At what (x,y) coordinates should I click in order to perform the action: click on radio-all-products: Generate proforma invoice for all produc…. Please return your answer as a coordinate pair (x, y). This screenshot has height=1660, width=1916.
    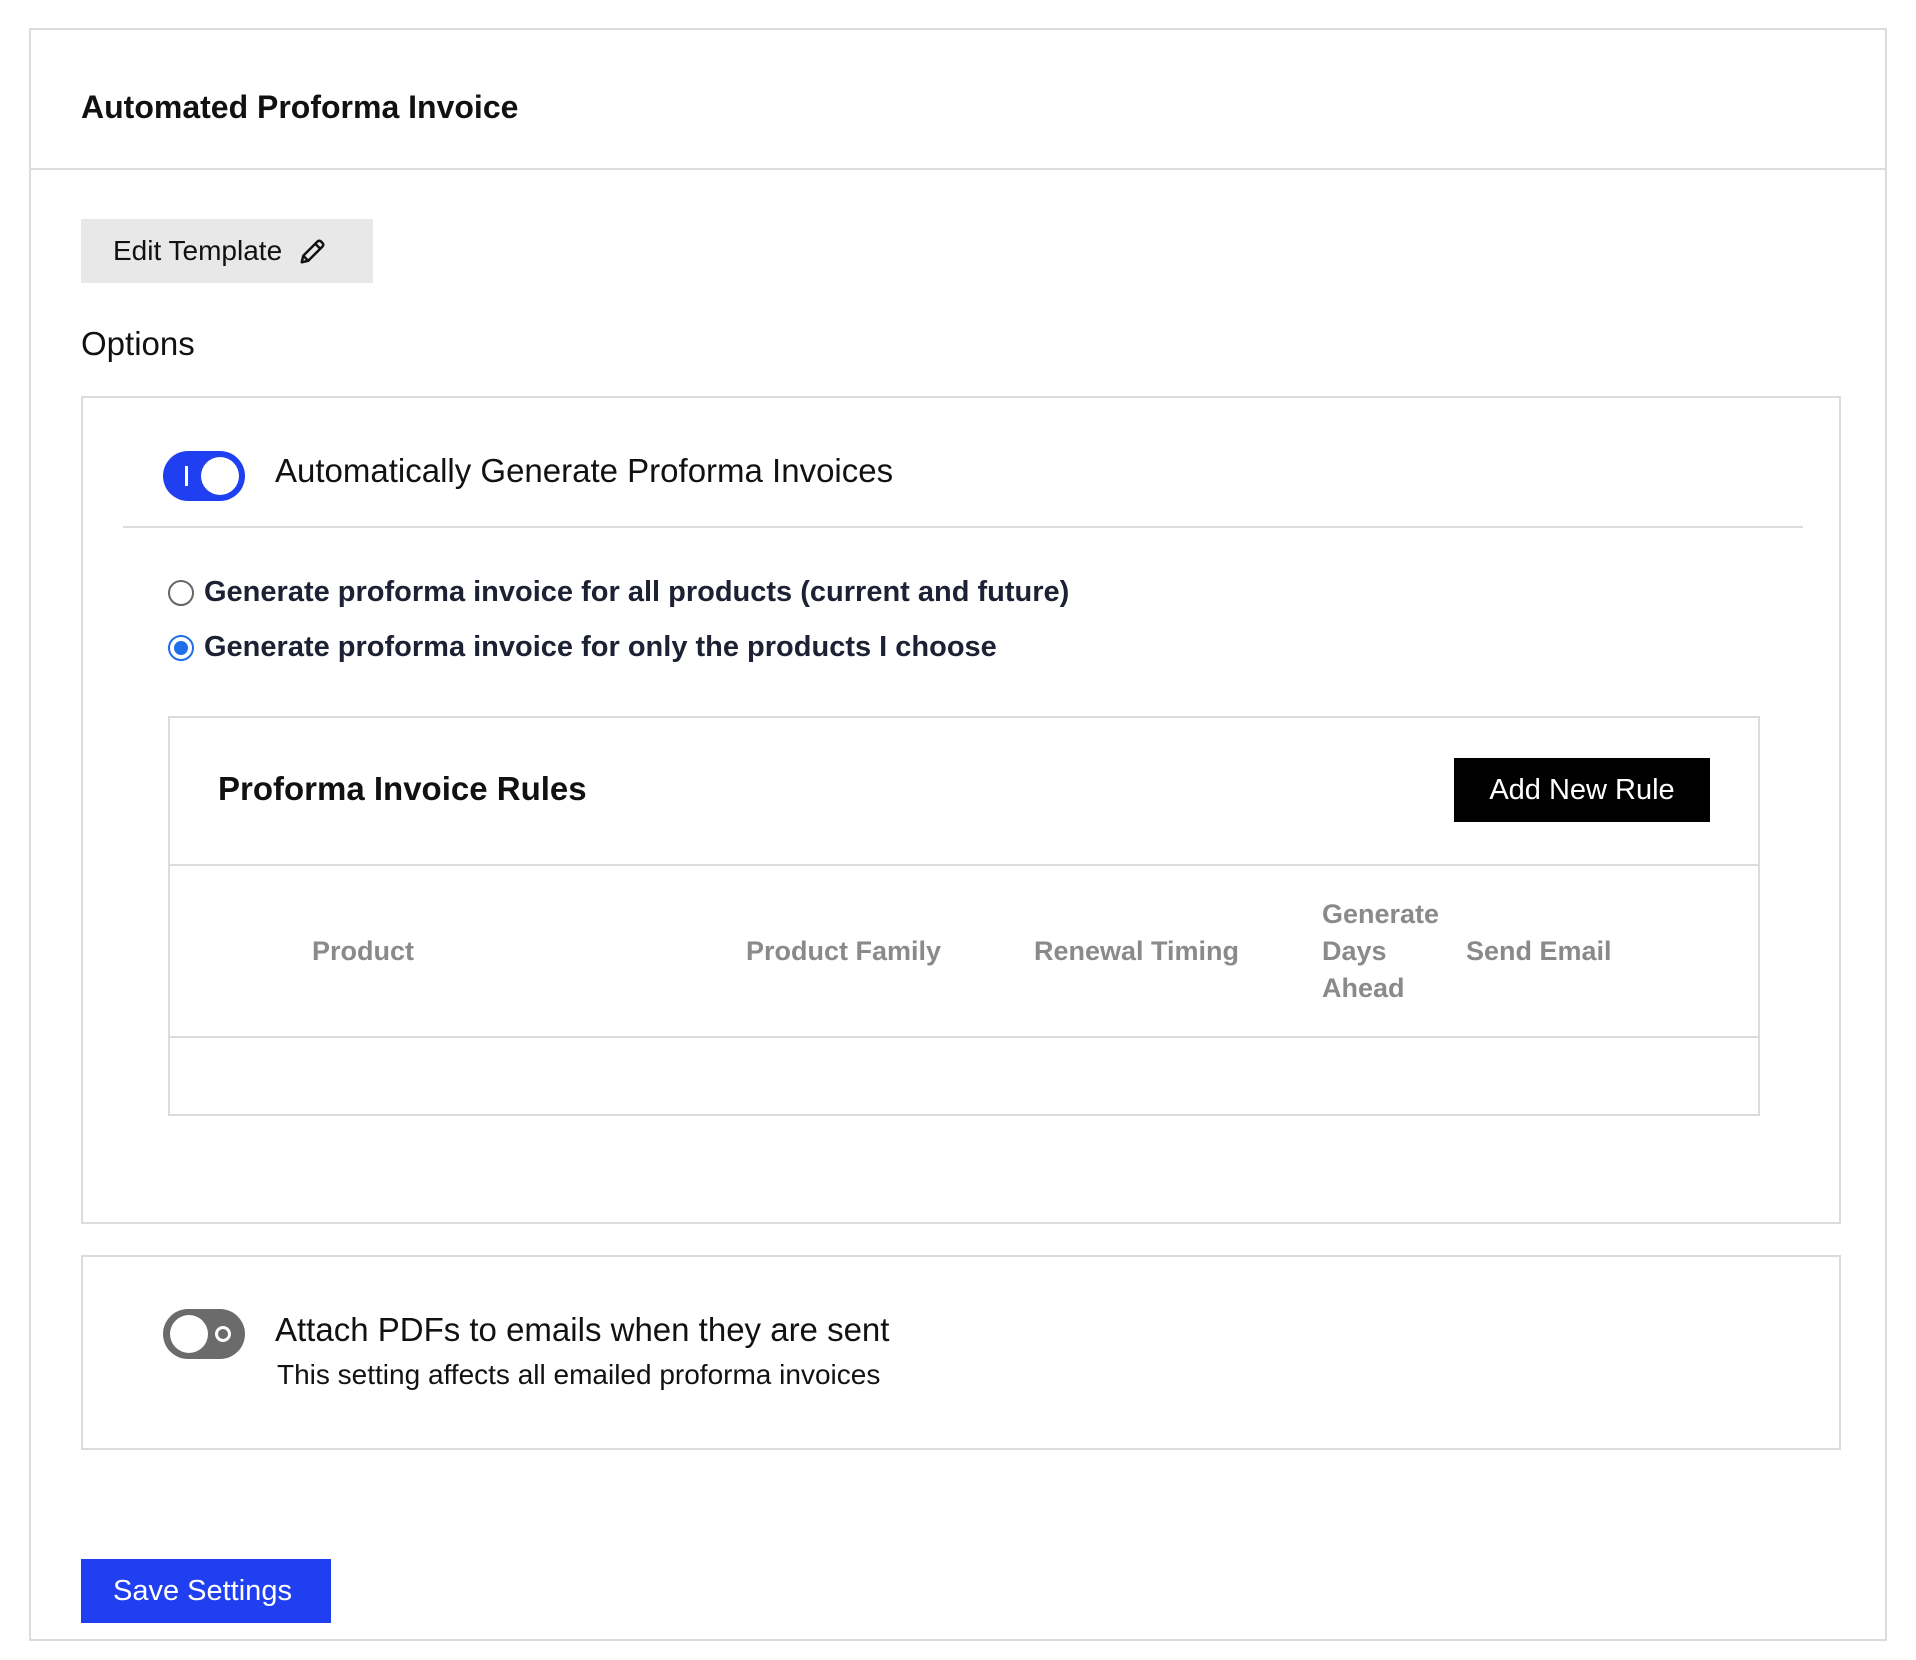
    Looking at the image, I should click on (618, 592).